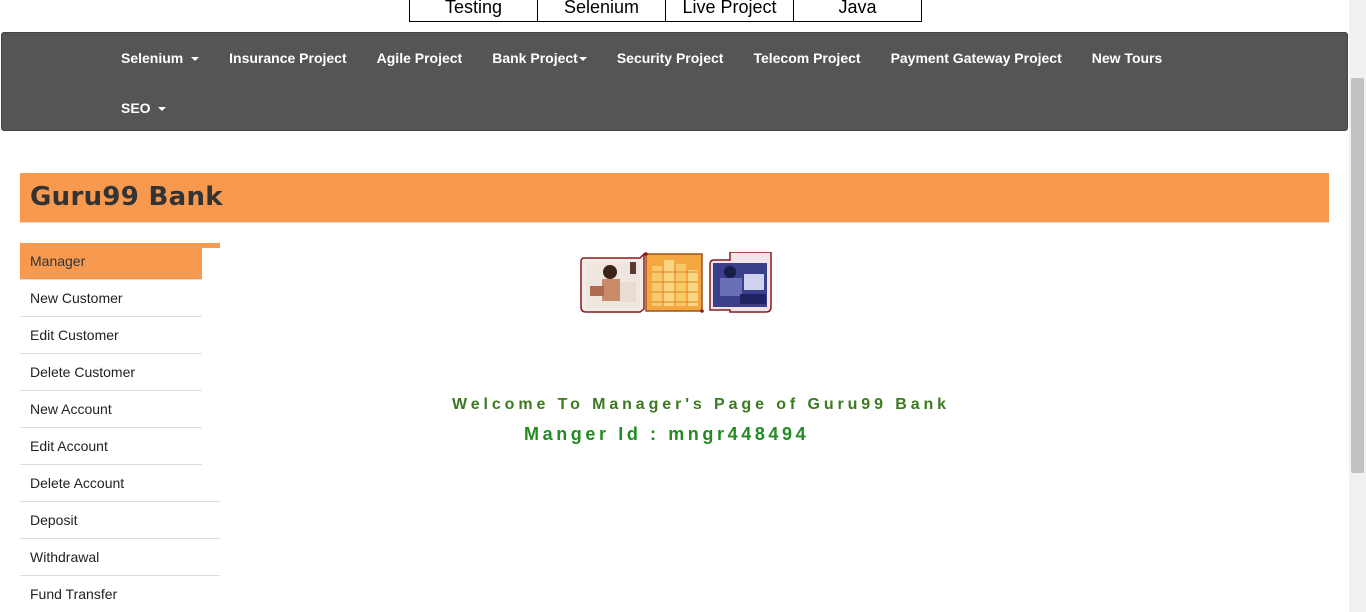  I want to click on nav-telecom-project: Telecom Project, so click(806, 58).